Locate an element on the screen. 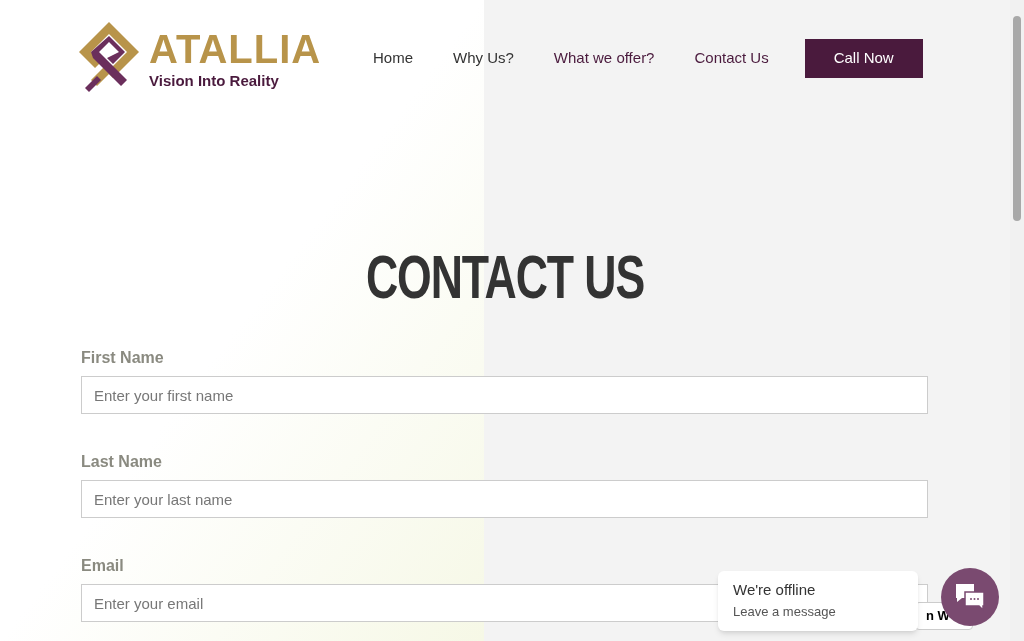 This screenshot has height=641, width=1024. chat-subtitle: Leave a message is located at coordinates (785, 611).